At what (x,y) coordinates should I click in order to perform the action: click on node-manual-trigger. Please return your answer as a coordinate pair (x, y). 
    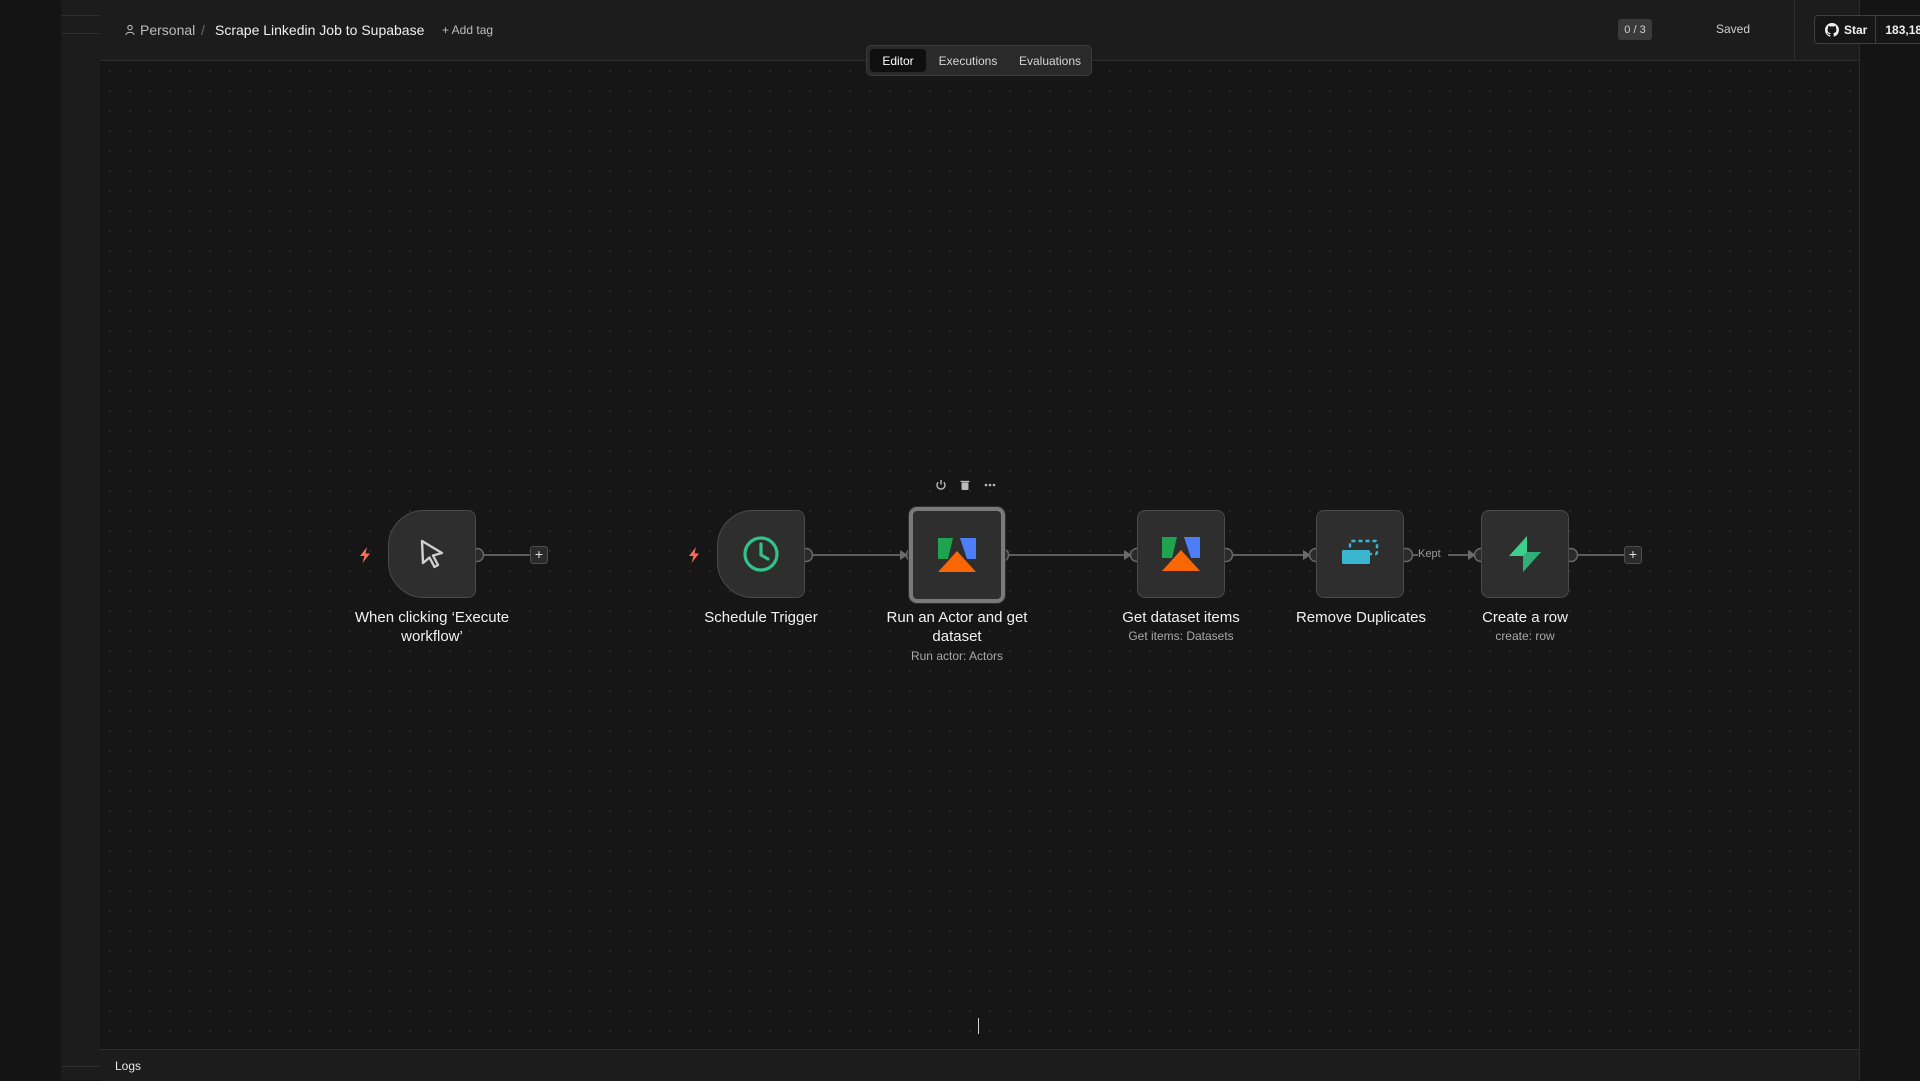
    Looking at the image, I should click on (432, 554).